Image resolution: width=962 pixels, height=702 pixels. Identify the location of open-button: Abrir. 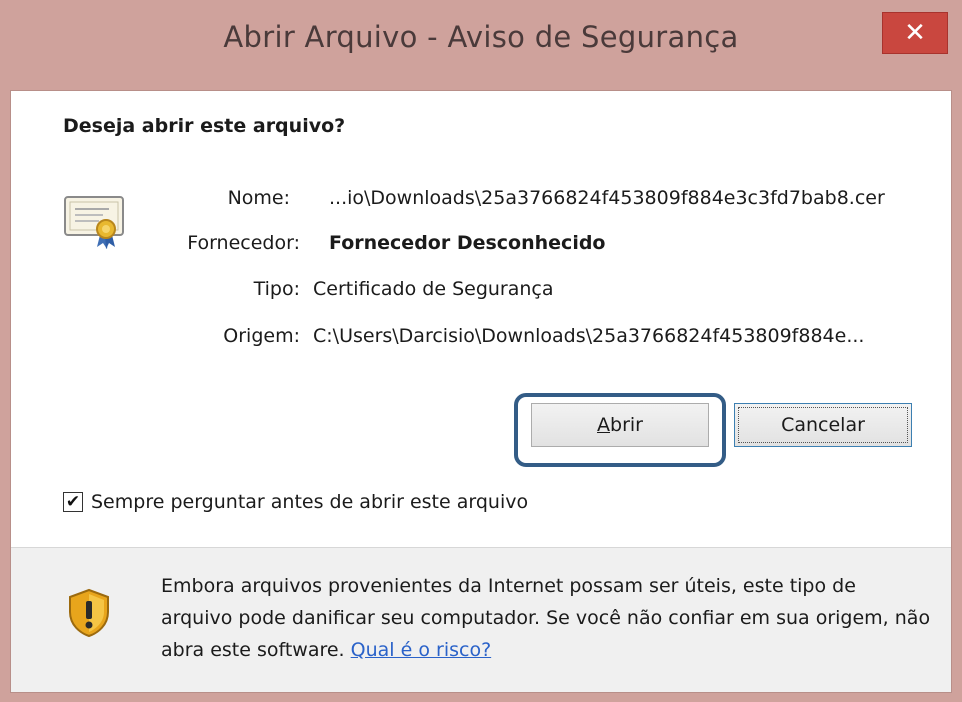
(620, 425).